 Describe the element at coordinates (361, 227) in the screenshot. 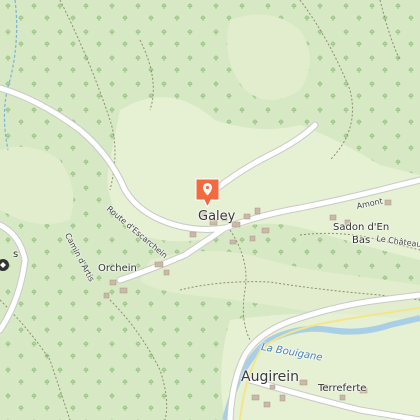

I see `label-sadon-line1: Sadon d'En` at that location.